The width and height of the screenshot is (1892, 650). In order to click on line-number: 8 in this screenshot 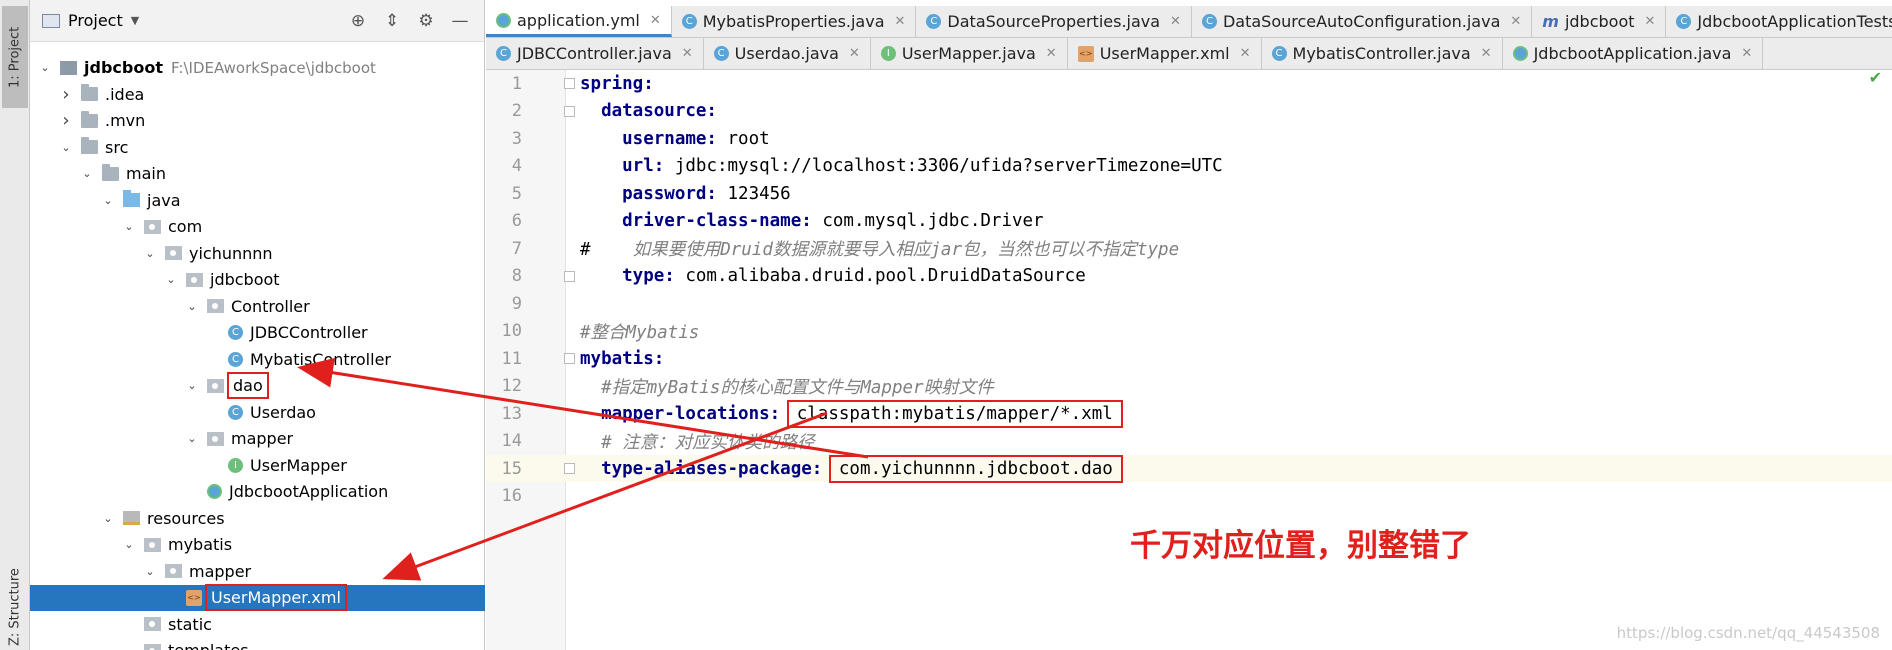, I will do `click(516, 276)`.